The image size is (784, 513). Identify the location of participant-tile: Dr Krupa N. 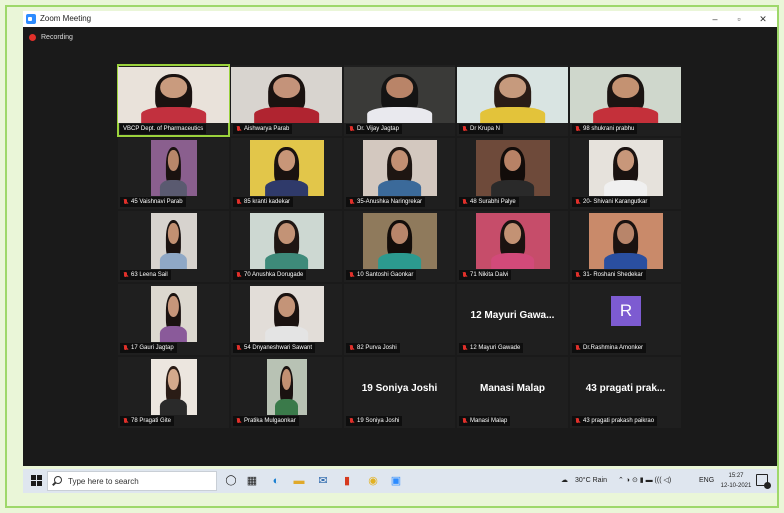
(512, 100).